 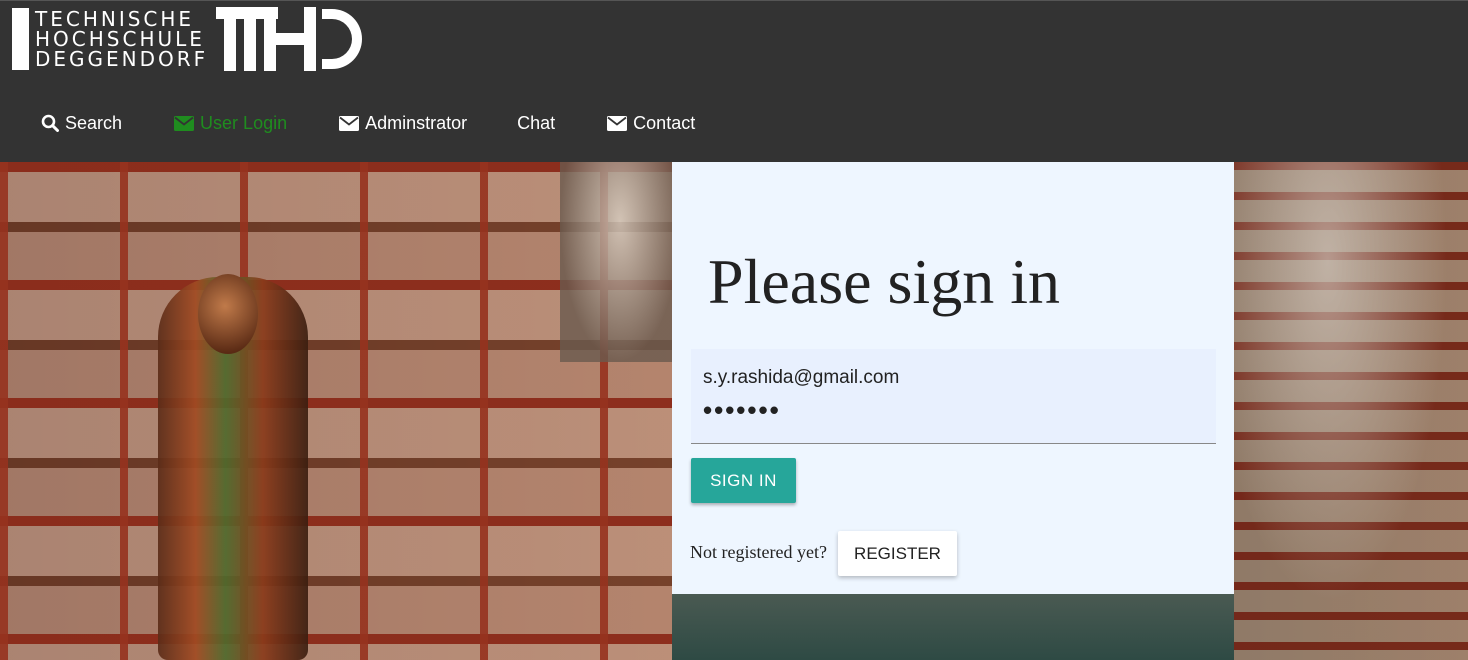 What do you see at coordinates (228, 314) in the screenshot?
I see `statue-head` at bounding box center [228, 314].